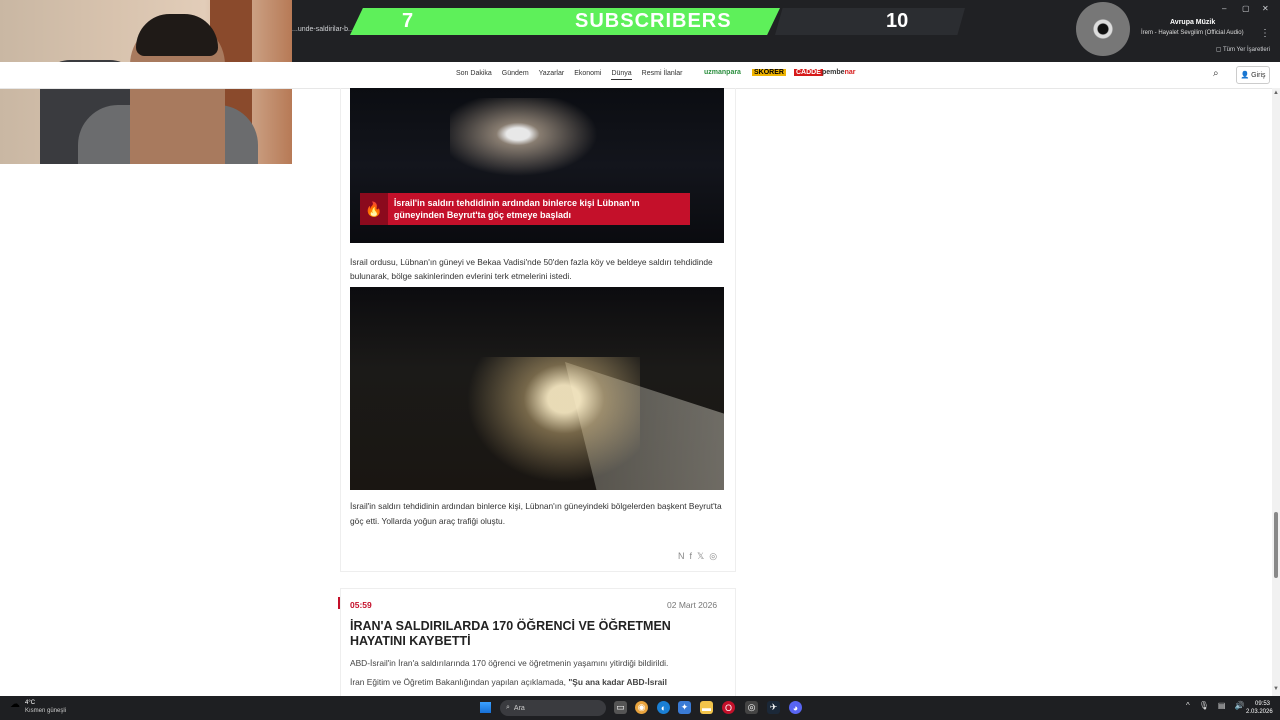  What do you see at coordinates (30, 703) in the screenshot?
I see `weather-temp: 4°C` at bounding box center [30, 703].